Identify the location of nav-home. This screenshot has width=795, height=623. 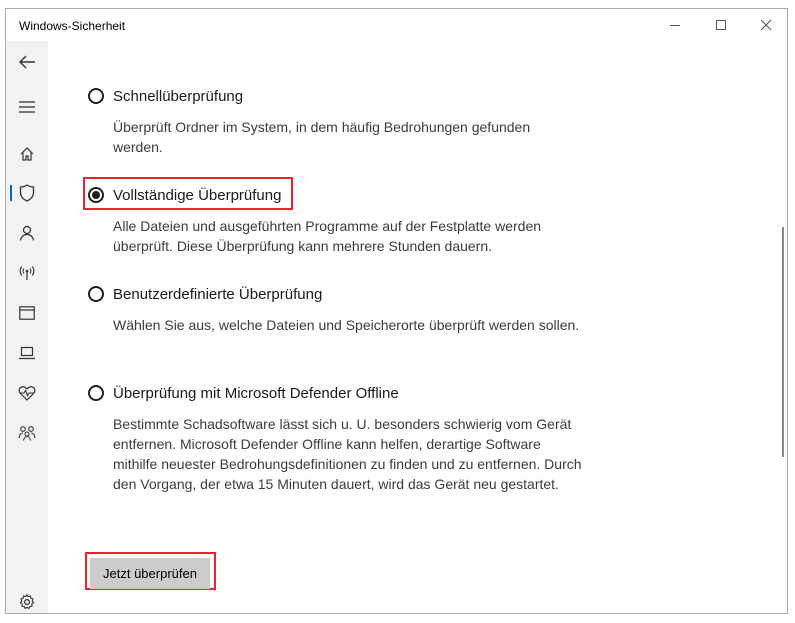
(27, 154).